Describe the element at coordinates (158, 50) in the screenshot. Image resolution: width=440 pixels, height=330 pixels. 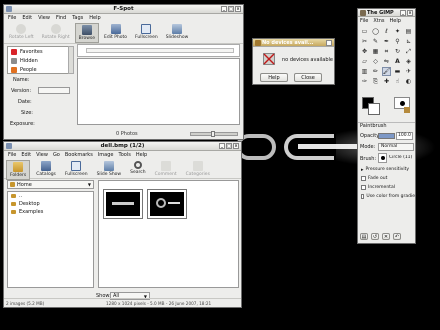
I see `timeline-bar` at that location.